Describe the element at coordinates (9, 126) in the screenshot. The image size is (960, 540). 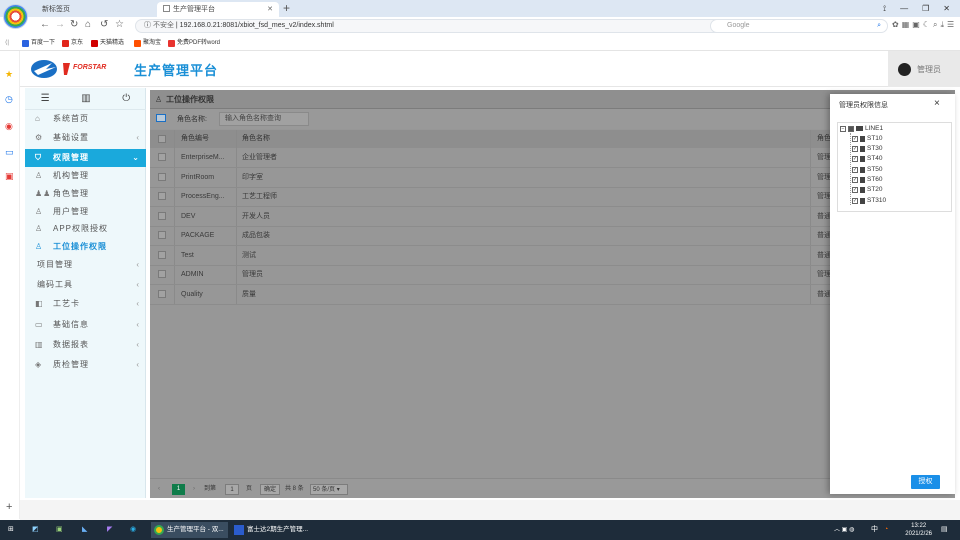
I see `weibo-icon: ◉` at that location.